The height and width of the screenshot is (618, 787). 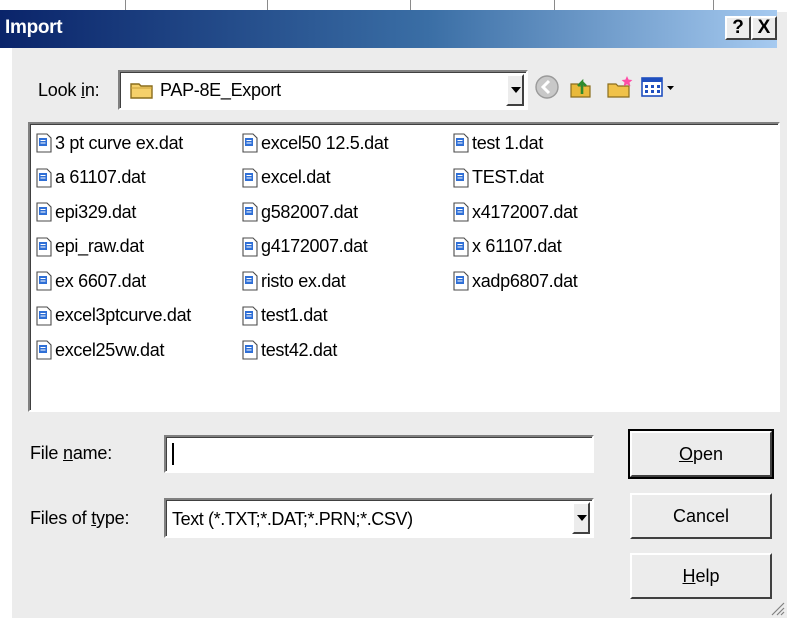 I want to click on file-list-item: g4172007.dat, so click(x=305, y=247).